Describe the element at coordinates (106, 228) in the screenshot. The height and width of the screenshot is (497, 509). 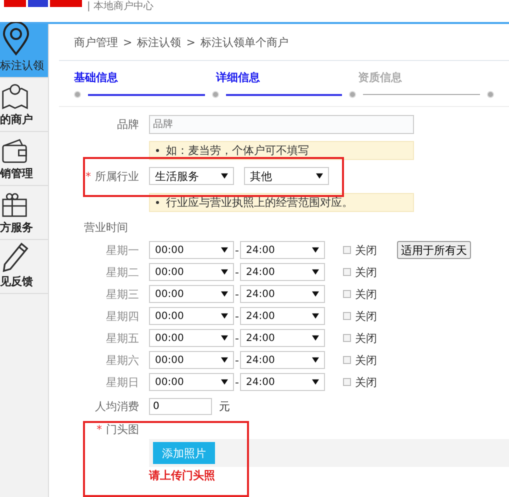
I see `section-label: 营业时间` at that location.